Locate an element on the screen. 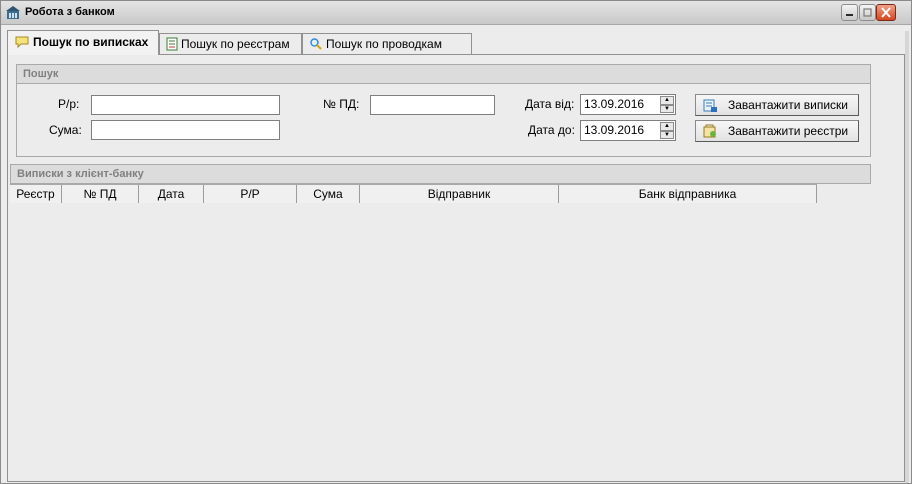  bank-app-icon is located at coordinates (13, 12).